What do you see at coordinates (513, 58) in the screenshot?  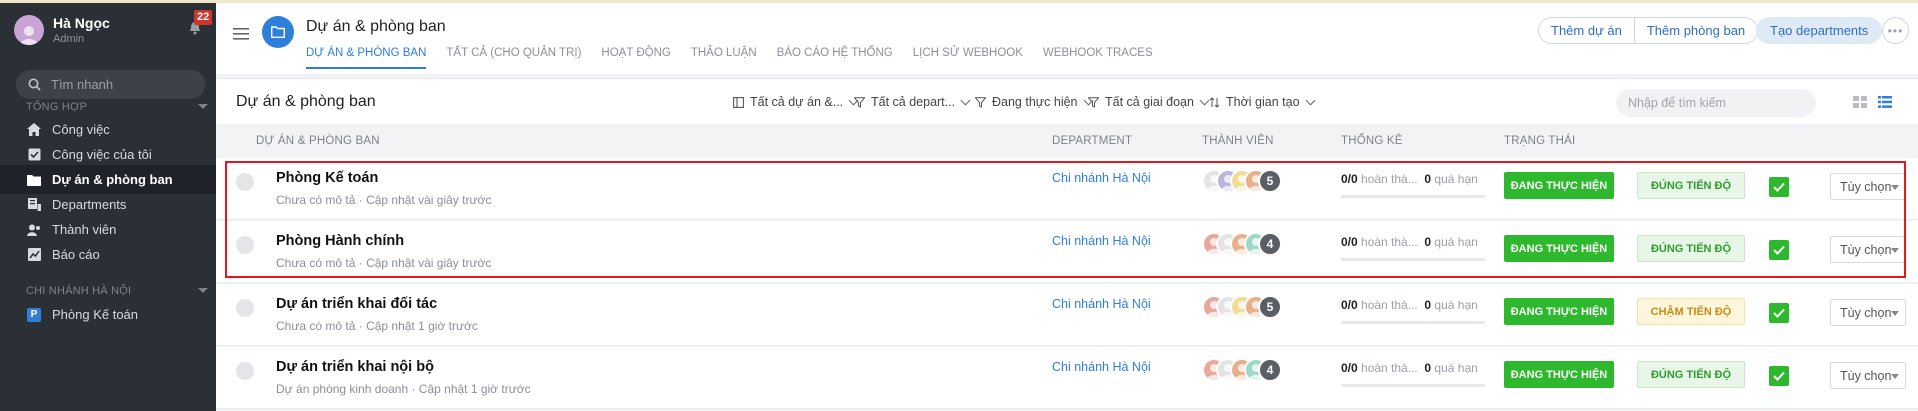 I see `tab-all-admin: TẤT CẢ (CHO QUẢN TRỊ)` at bounding box center [513, 58].